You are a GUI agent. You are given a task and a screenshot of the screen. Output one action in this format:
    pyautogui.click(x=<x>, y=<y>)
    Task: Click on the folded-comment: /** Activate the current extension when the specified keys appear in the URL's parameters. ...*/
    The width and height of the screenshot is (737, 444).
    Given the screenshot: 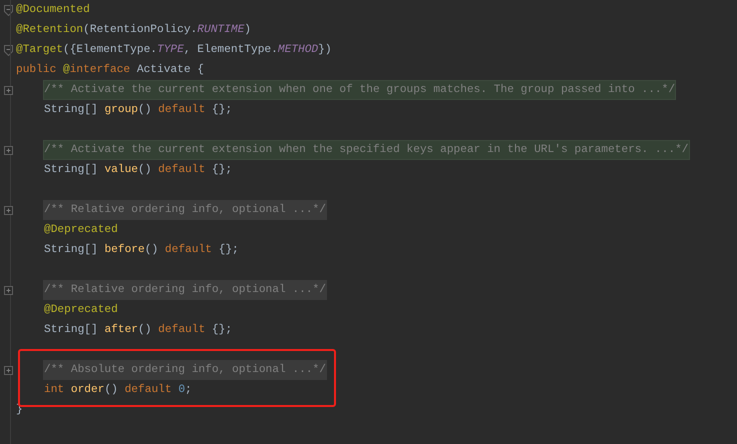 What is the action you would take?
    pyautogui.click(x=366, y=150)
    